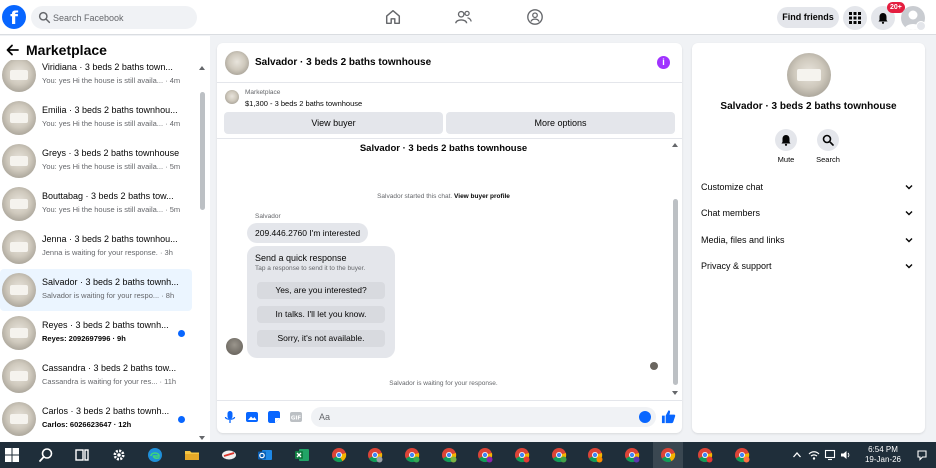  I want to click on search-conversation-button: Search, so click(828, 146).